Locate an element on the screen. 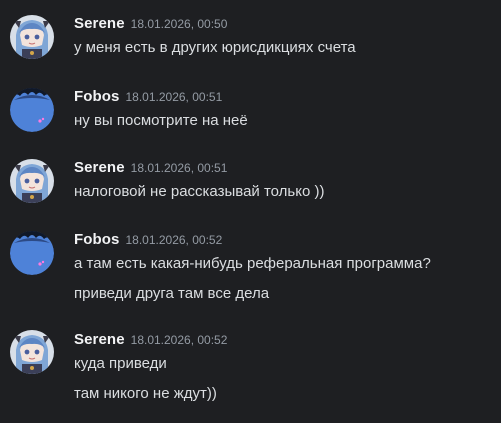  message-text: куда приведи is located at coordinates (120, 363).